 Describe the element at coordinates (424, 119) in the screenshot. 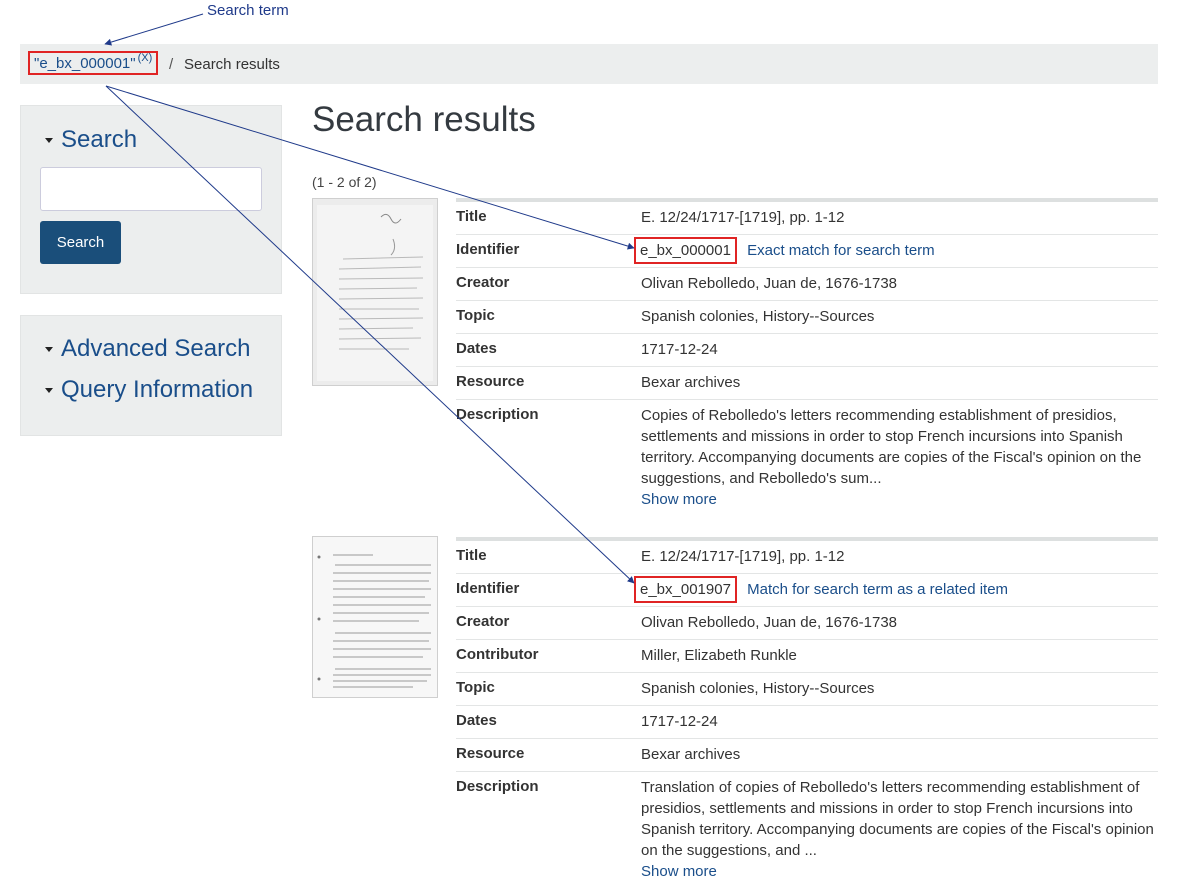

I see `page-title: Search results` at that location.